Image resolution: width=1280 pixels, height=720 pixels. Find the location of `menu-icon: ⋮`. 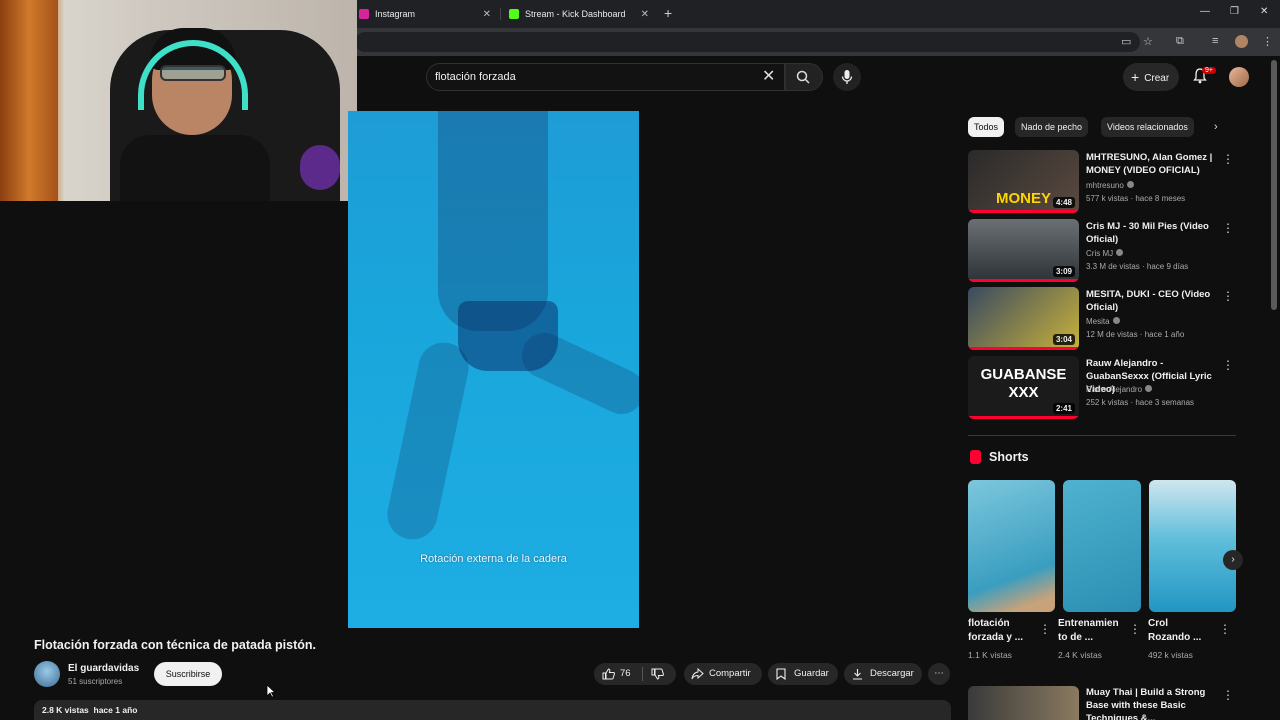

menu-icon: ⋮ is located at coordinates (1267, 41).